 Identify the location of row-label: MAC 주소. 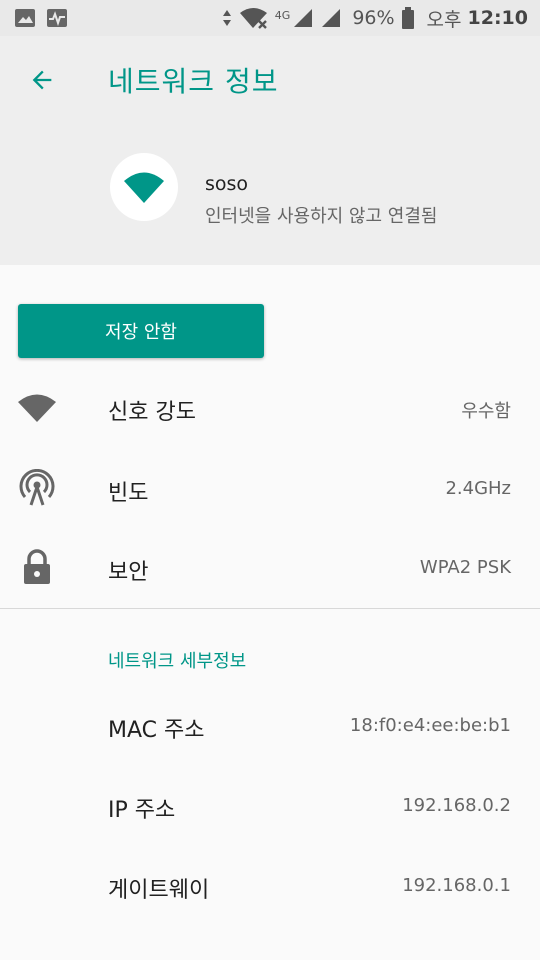
(156, 730).